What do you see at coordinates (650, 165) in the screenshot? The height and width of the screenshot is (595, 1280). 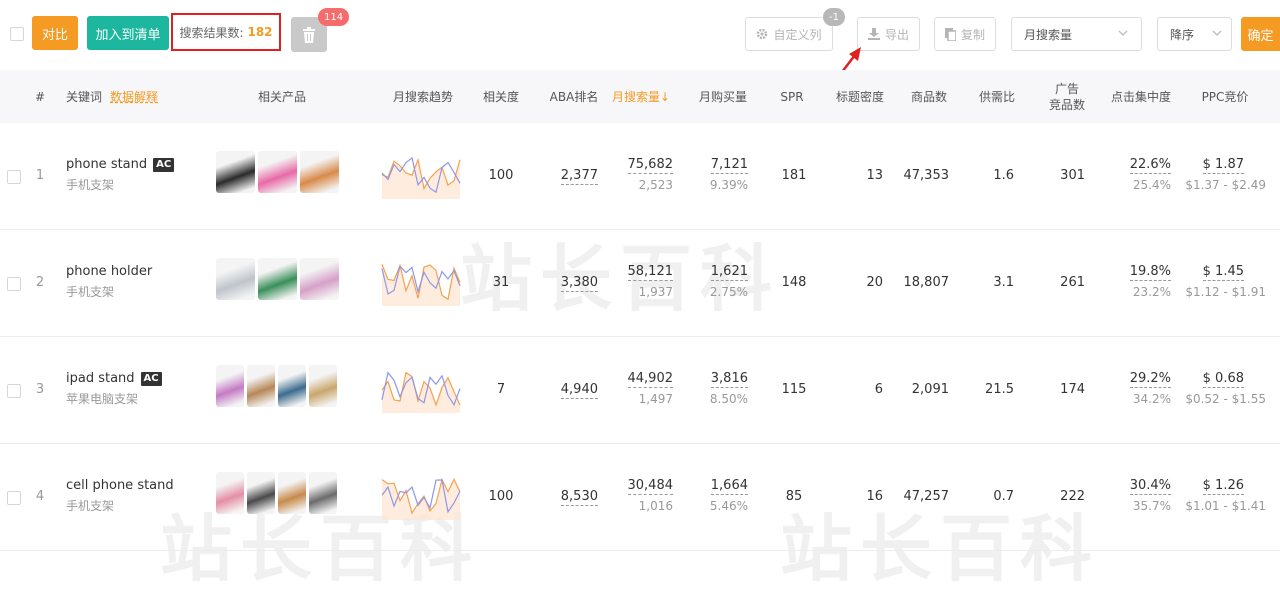 I see `monthly-search-value: 75,682` at bounding box center [650, 165].